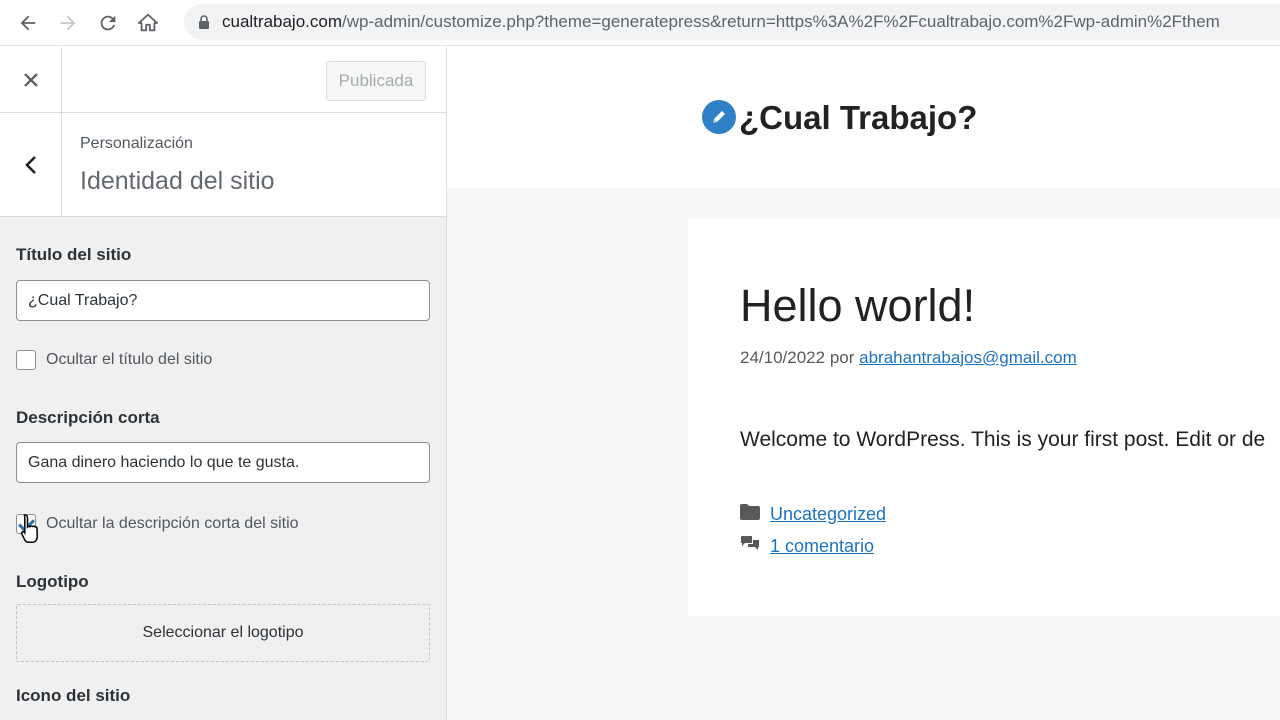 The width and height of the screenshot is (1280, 720). What do you see at coordinates (108, 23) in the screenshot?
I see `reload-icon` at bounding box center [108, 23].